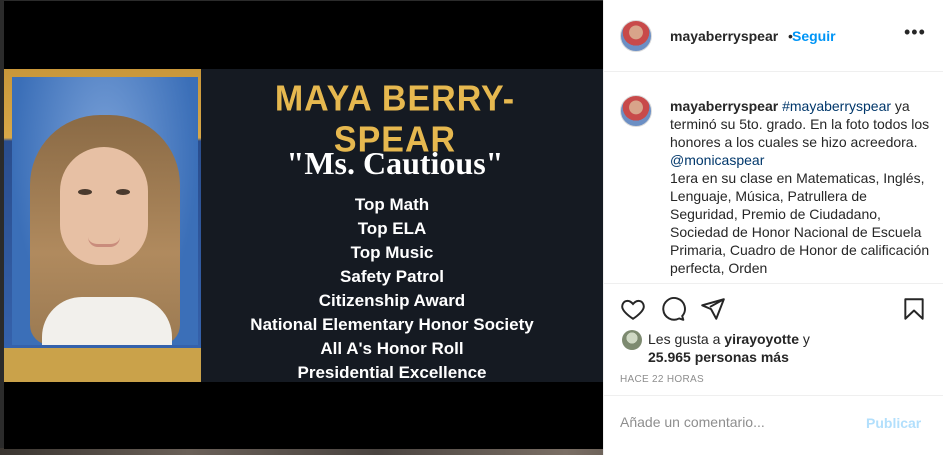 Image resolution: width=943 pixels, height=455 pixels. I want to click on hashtag-link: #mayaberryspear, so click(836, 106).